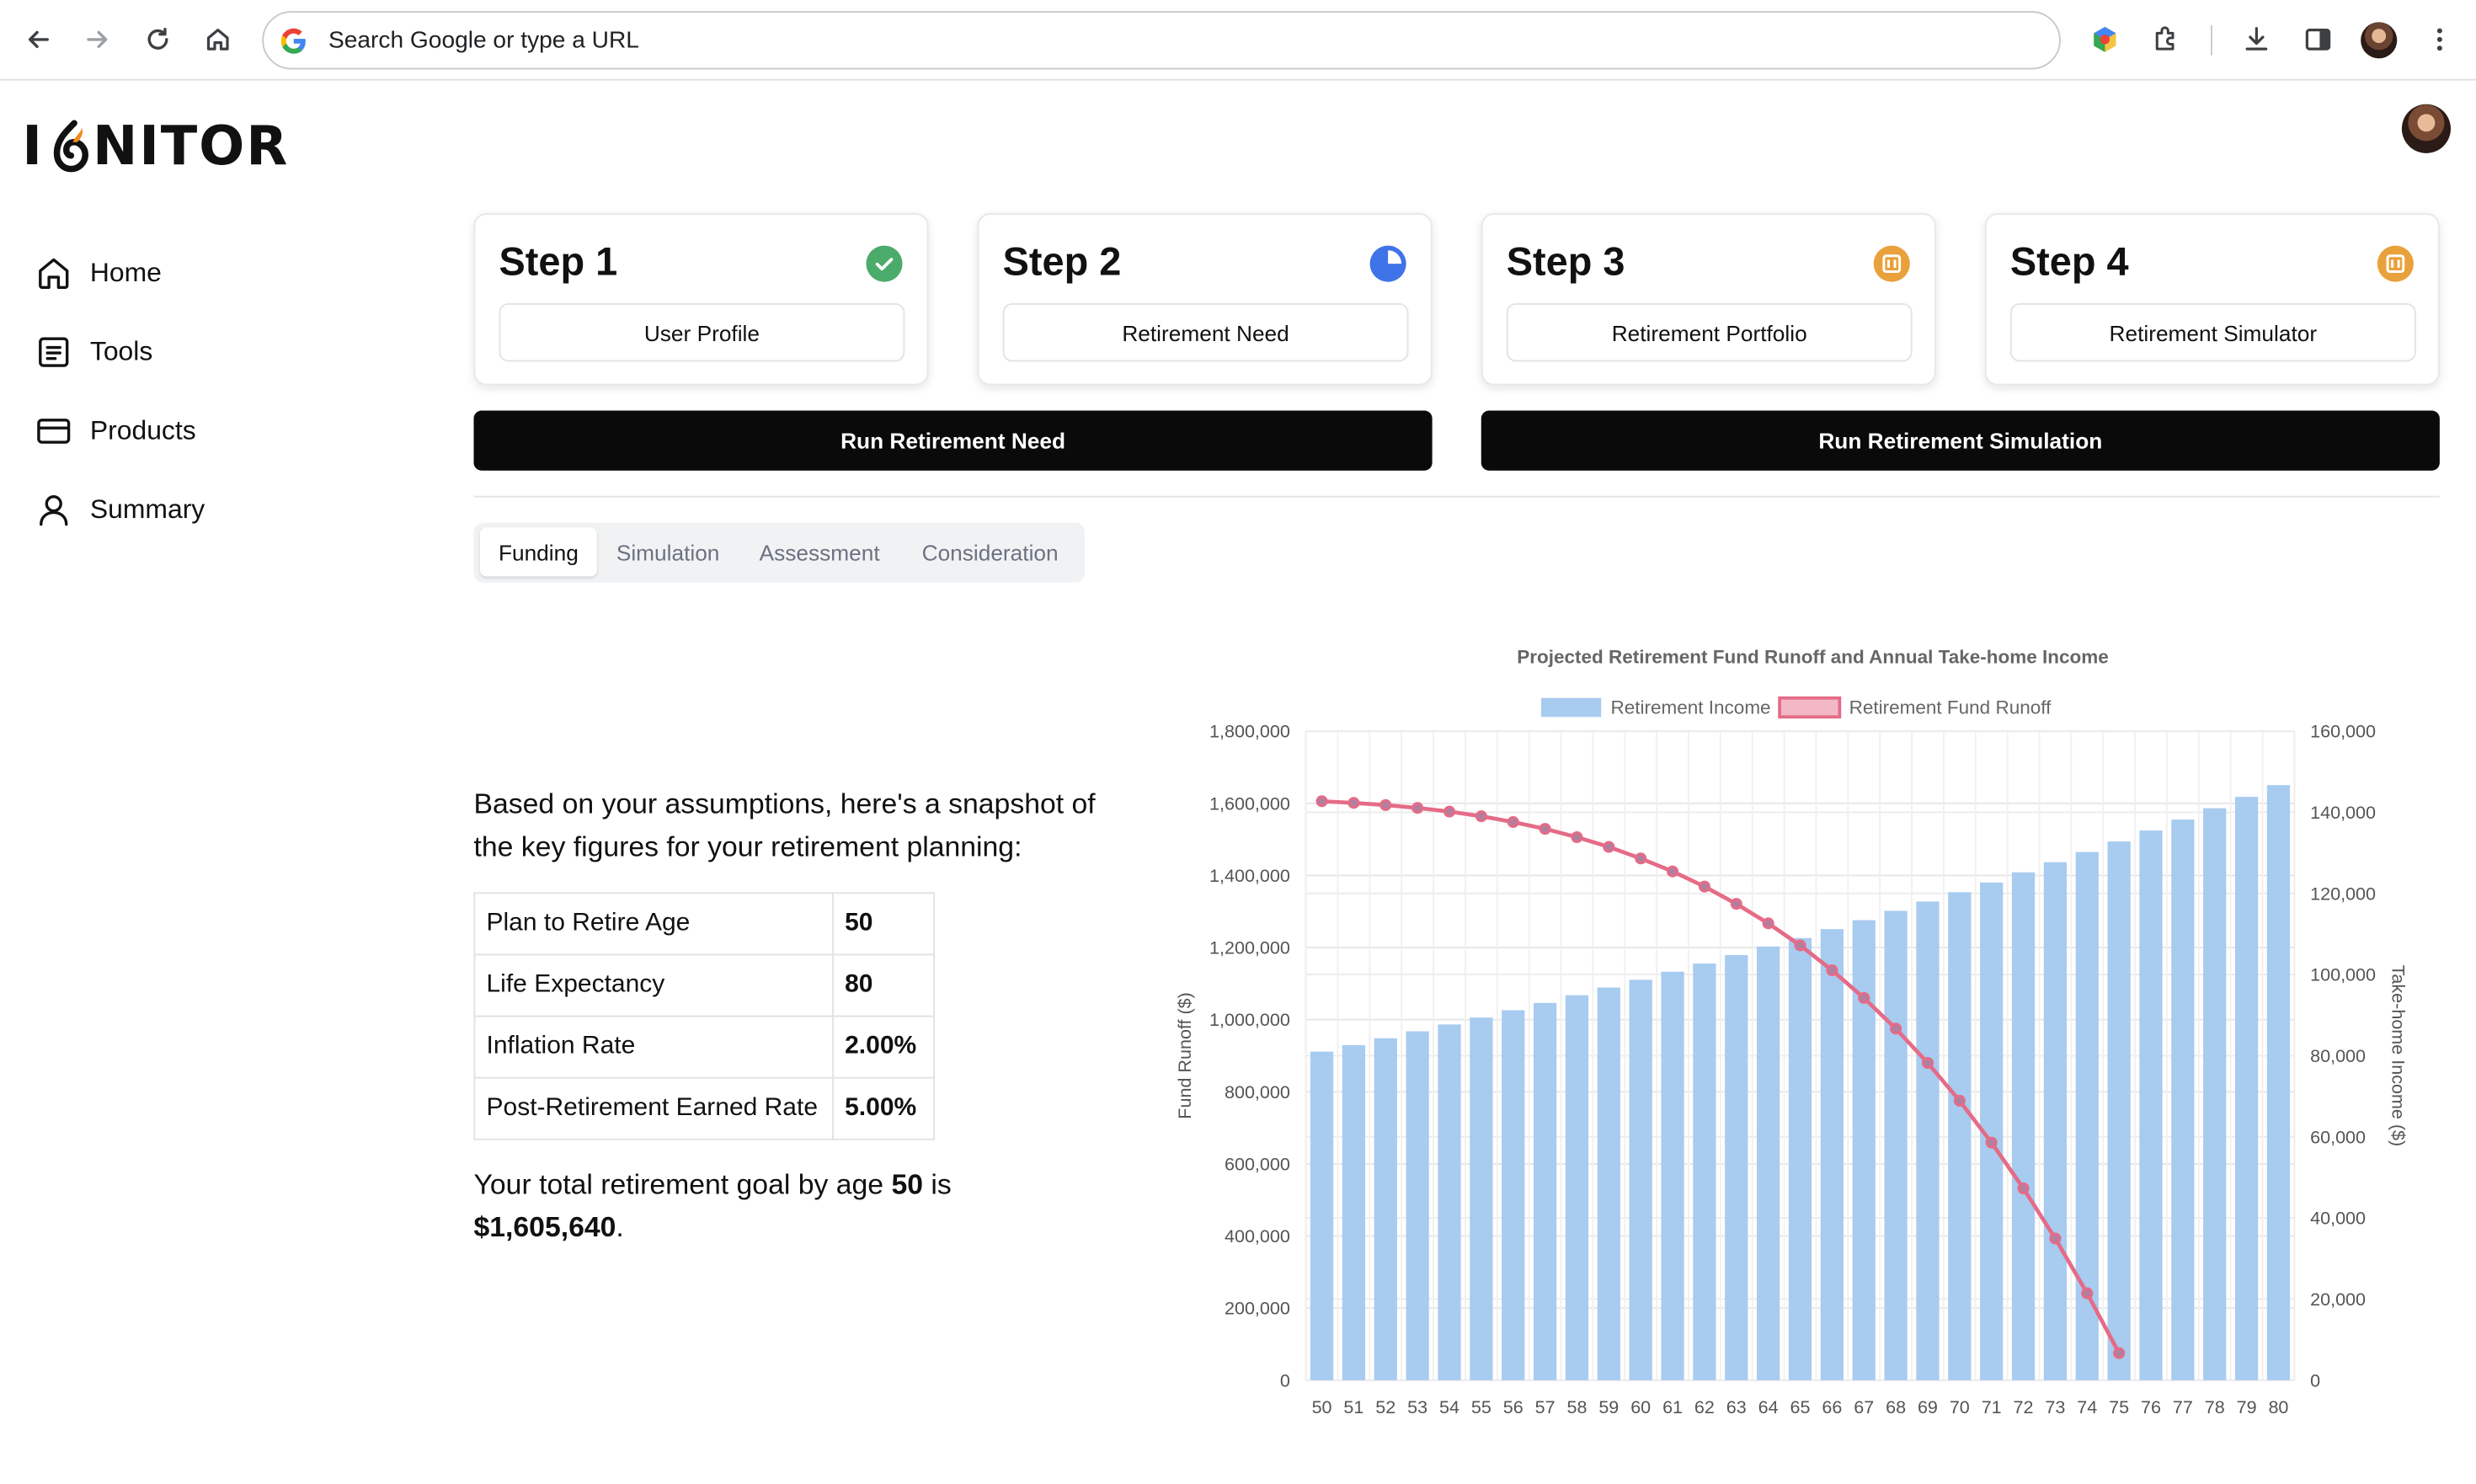 Image resolution: width=2476 pixels, height=1484 pixels. What do you see at coordinates (1322, 1407) in the screenshot?
I see `x-tick-label: 50` at bounding box center [1322, 1407].